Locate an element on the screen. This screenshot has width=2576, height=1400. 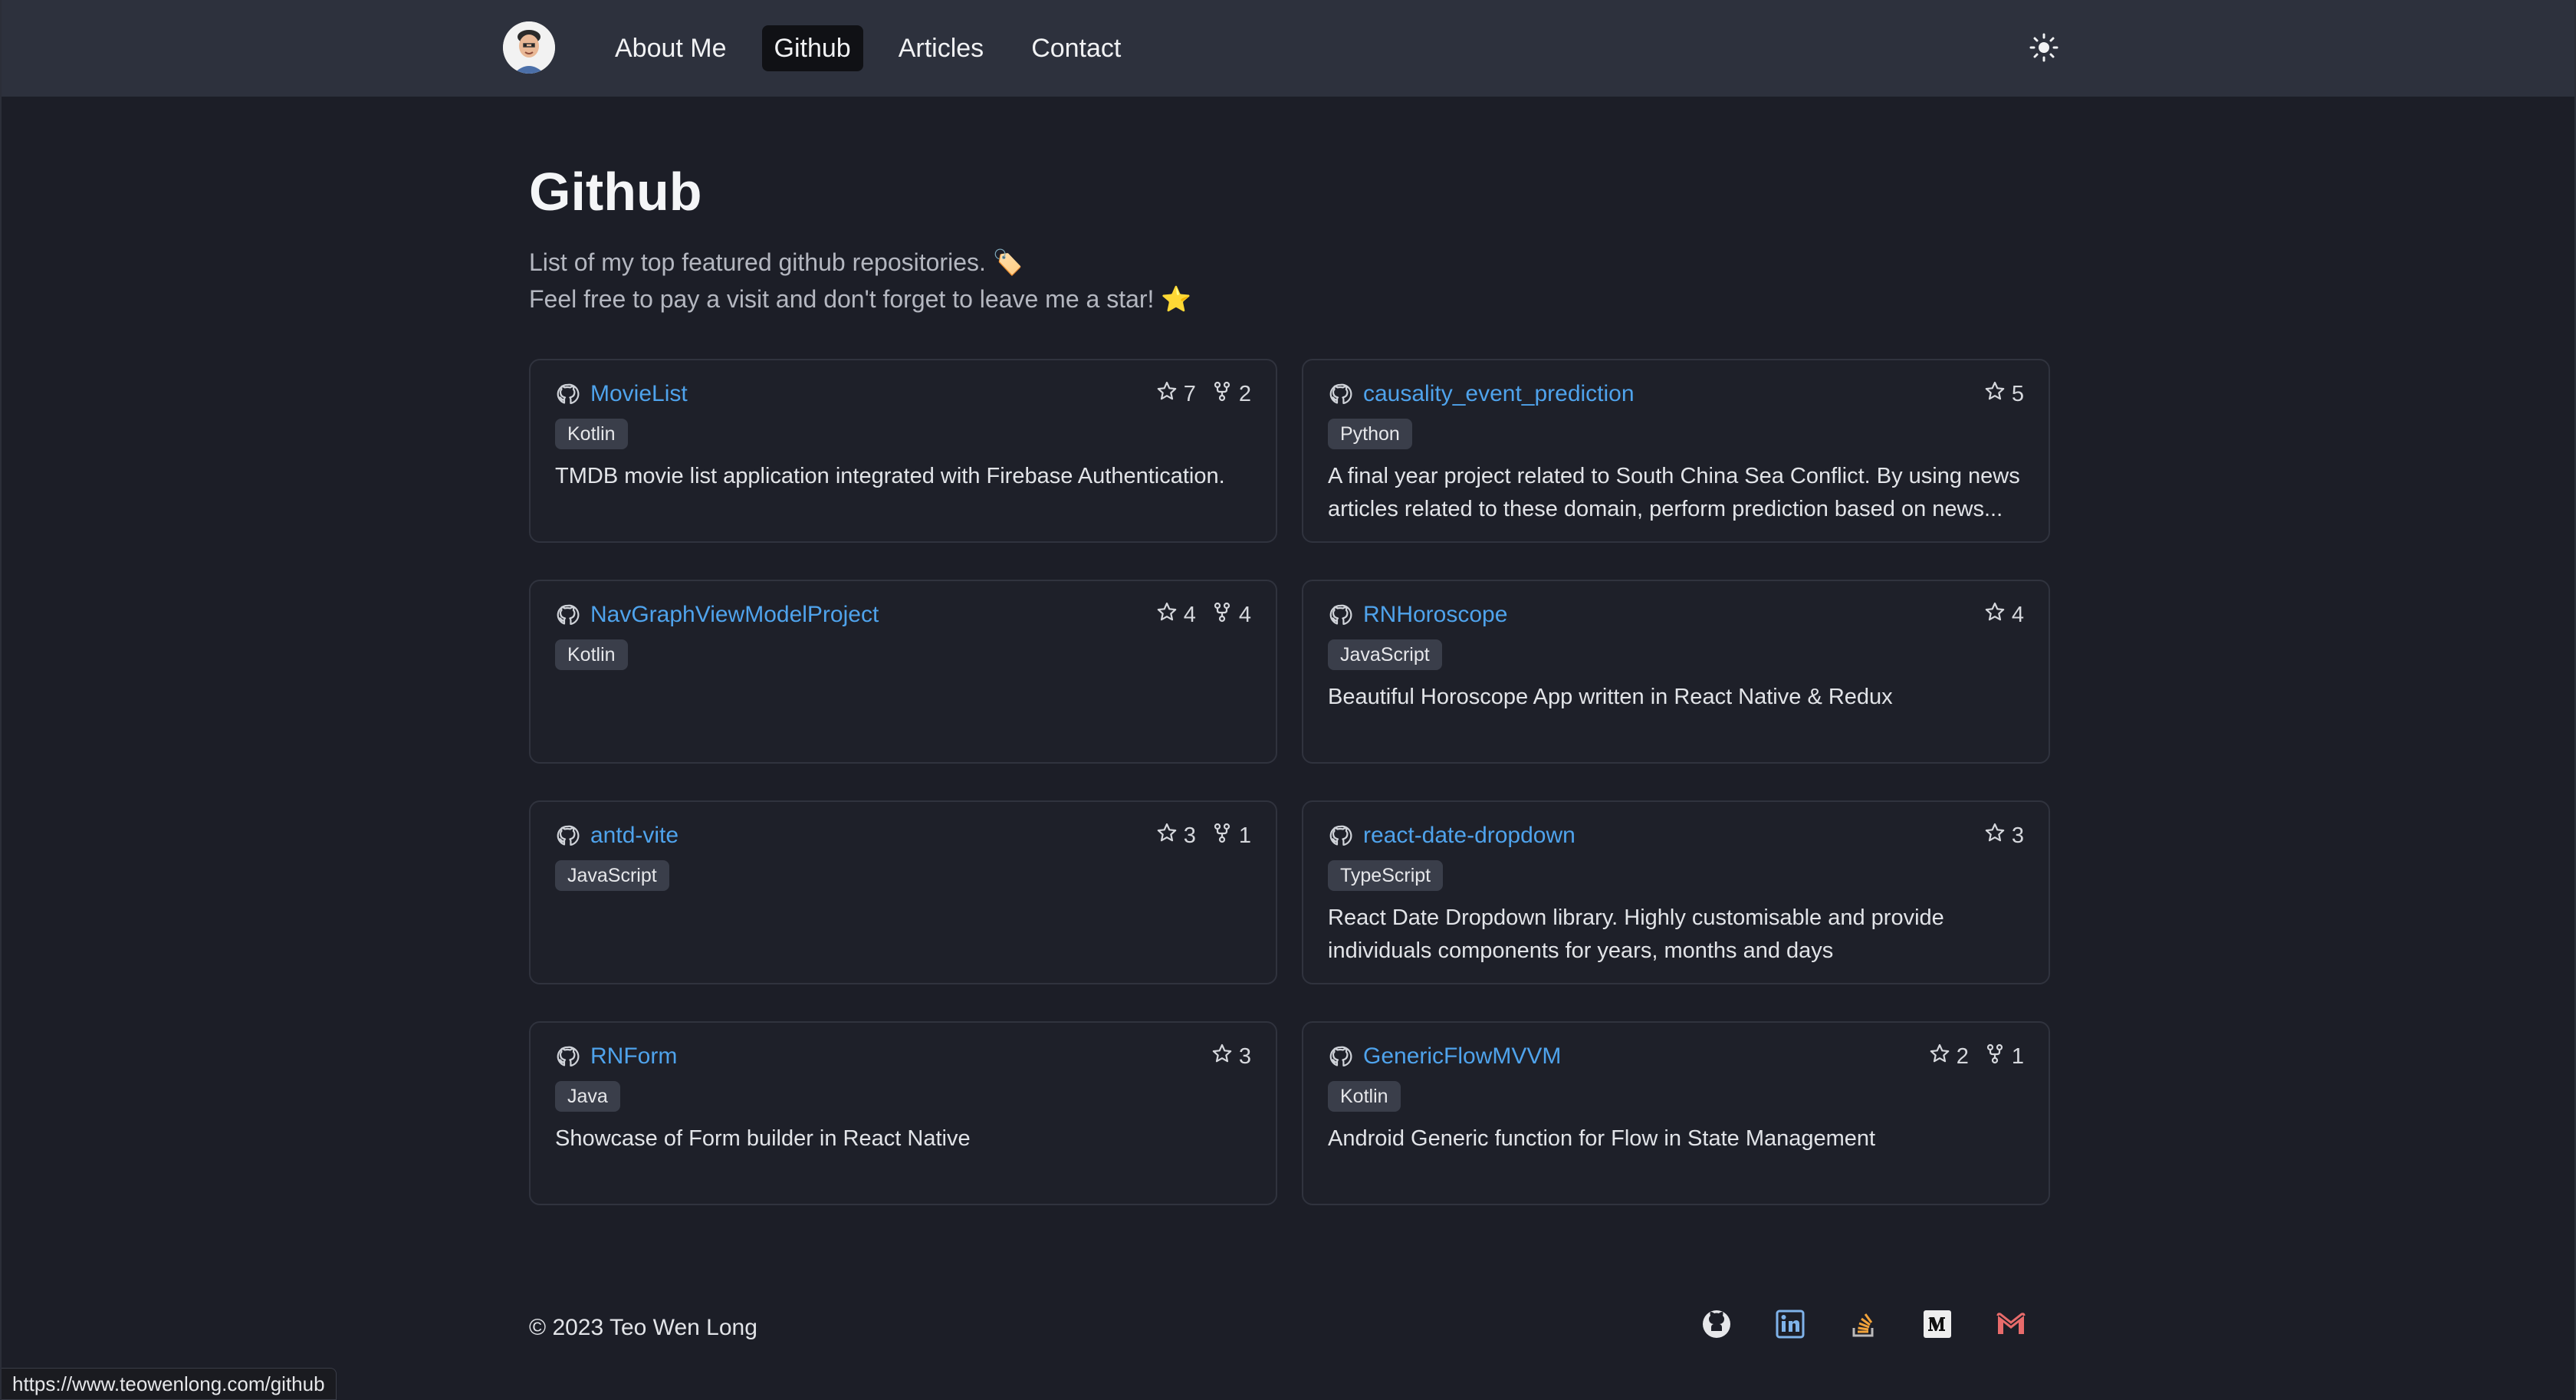
repo-name-link: MovieList is located at coordinates (639, 394).